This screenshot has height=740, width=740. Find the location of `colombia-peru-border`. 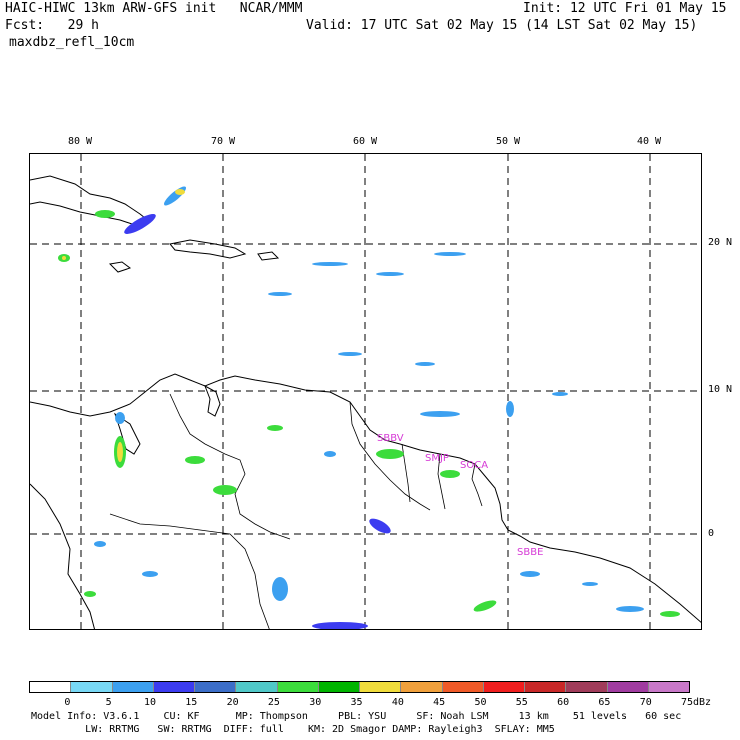

colombia-peru-border is located at coordinates (189, 571).